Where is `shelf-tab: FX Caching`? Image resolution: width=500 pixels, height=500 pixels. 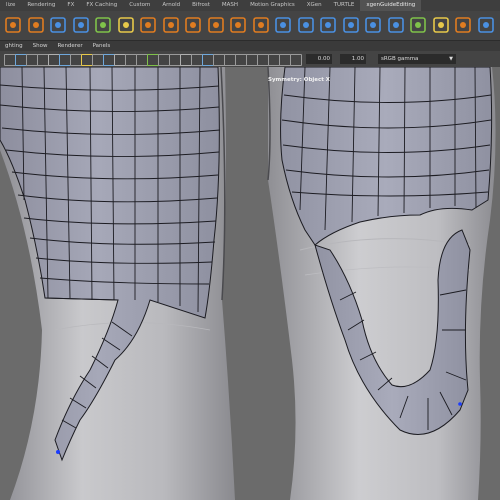
shelf-tab: FX Caching is located at coordinates (101, 5).